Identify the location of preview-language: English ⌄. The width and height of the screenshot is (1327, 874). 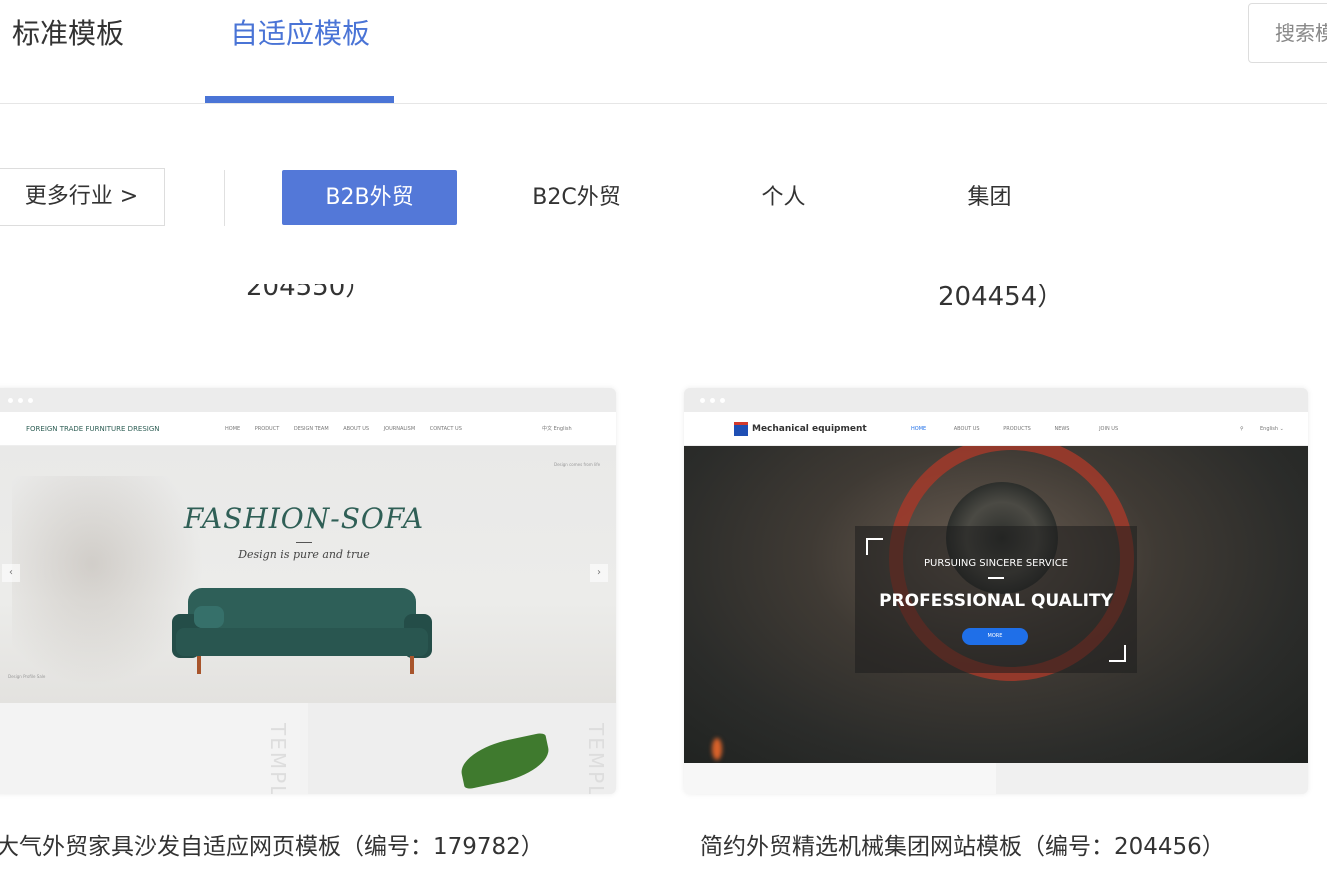
(1272, 429).